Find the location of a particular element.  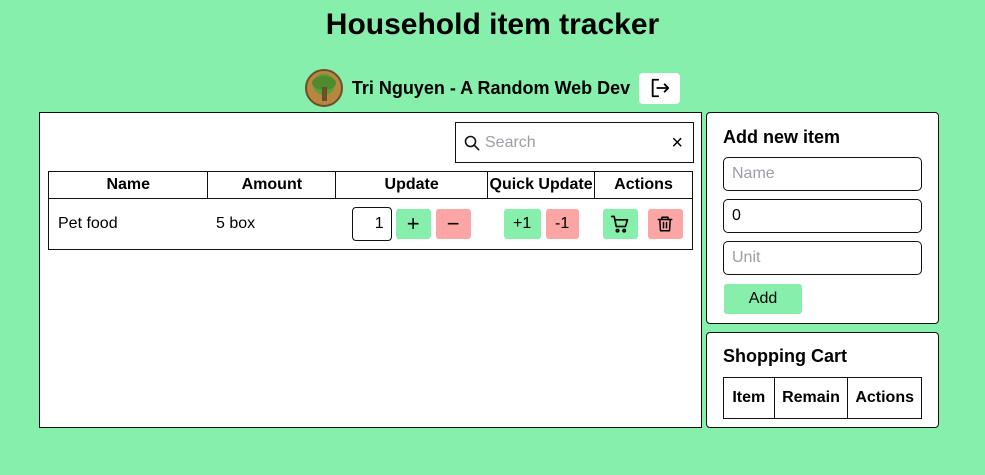

update-cell: + − is located at coordinates (411, 224).